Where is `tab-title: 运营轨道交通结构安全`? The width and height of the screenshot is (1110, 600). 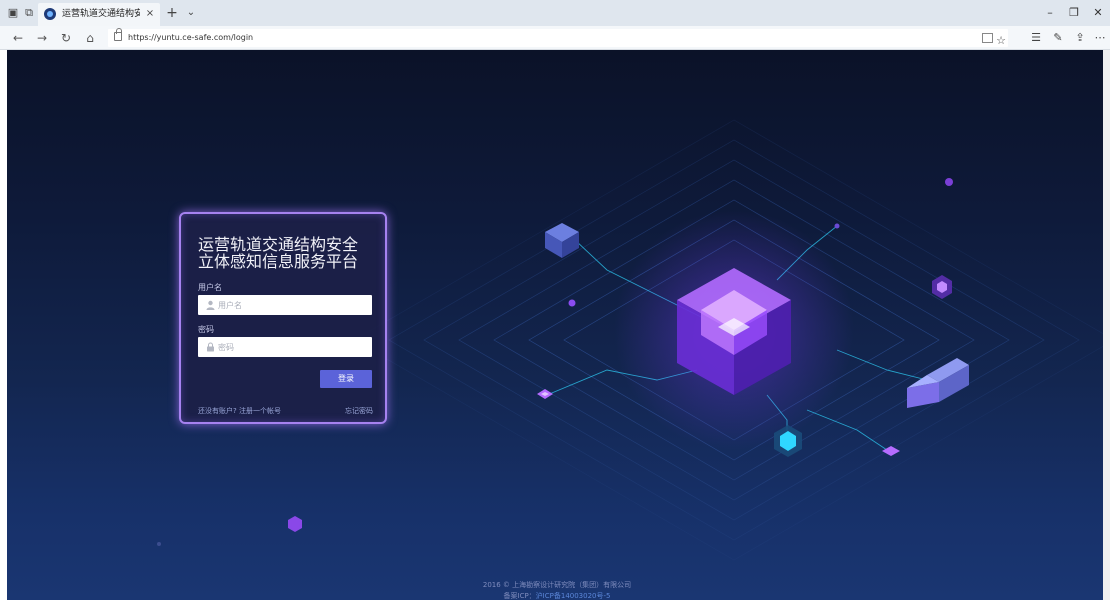
tab-title: 运营轨道交通结构安全 is located at coordinates (101, 14).